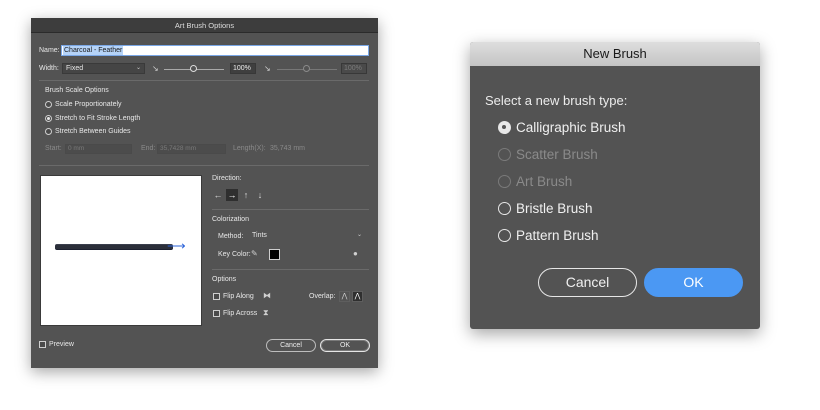  Describe the element at coordinates (61, 344) in the screenshot. I see `preview-label: Preview` at that location.